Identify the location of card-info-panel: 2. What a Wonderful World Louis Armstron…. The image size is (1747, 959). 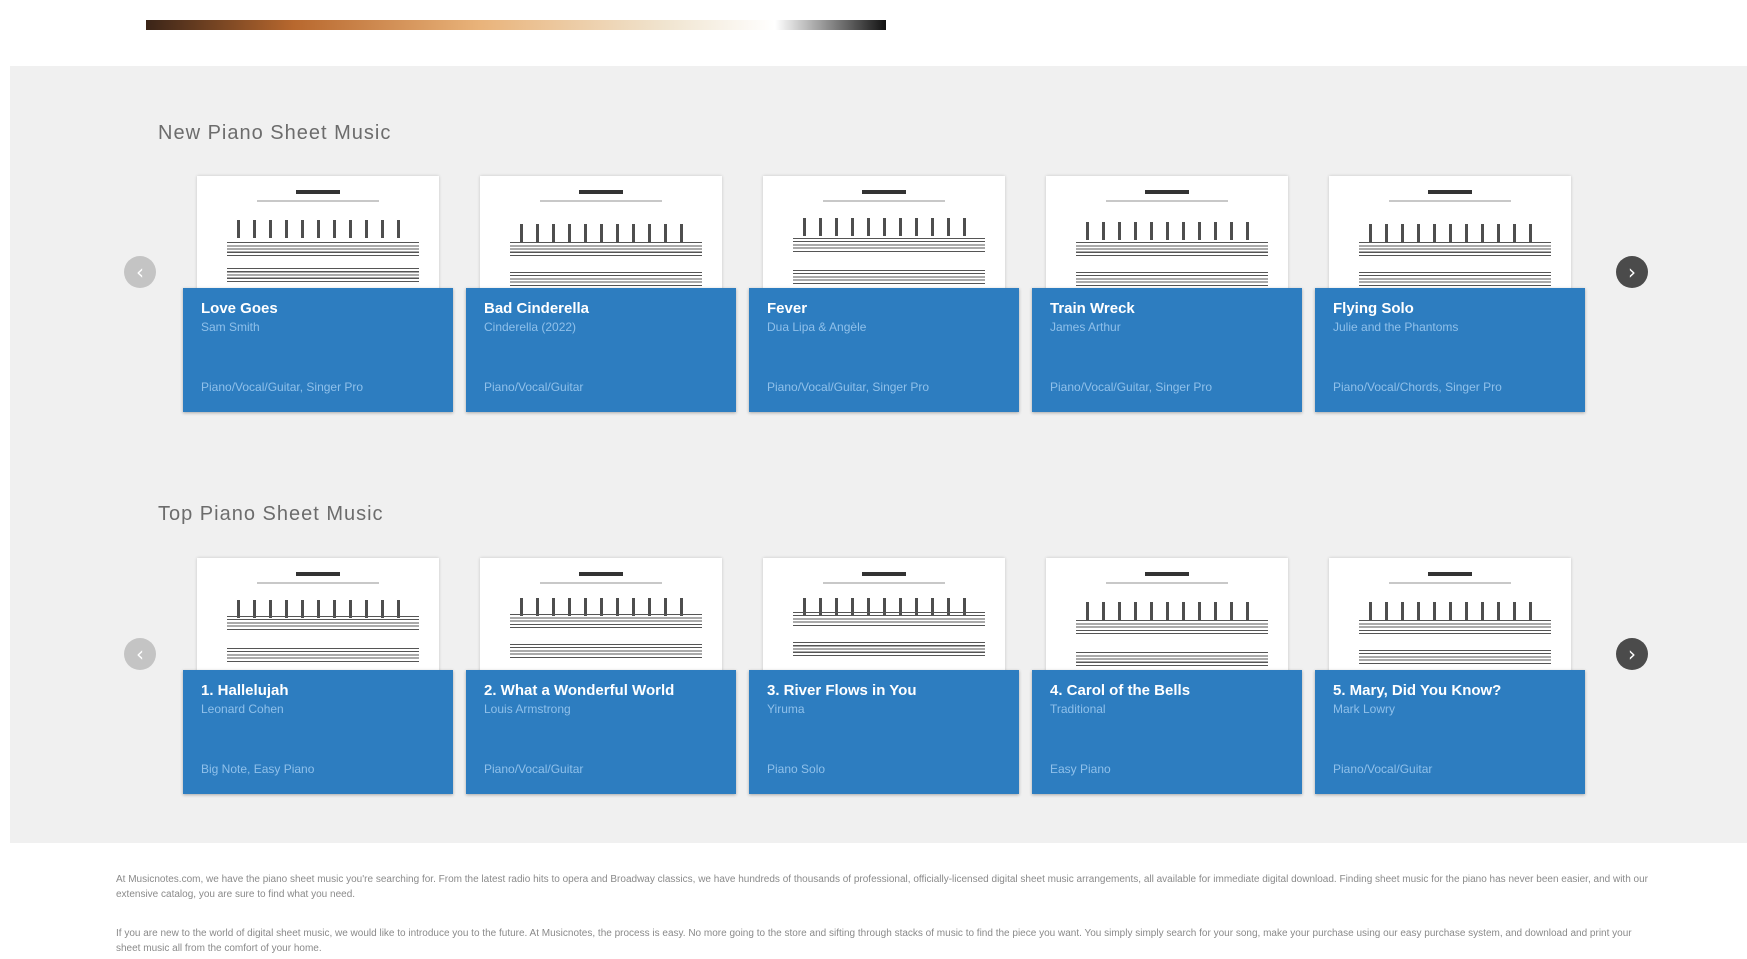
(601, 732).